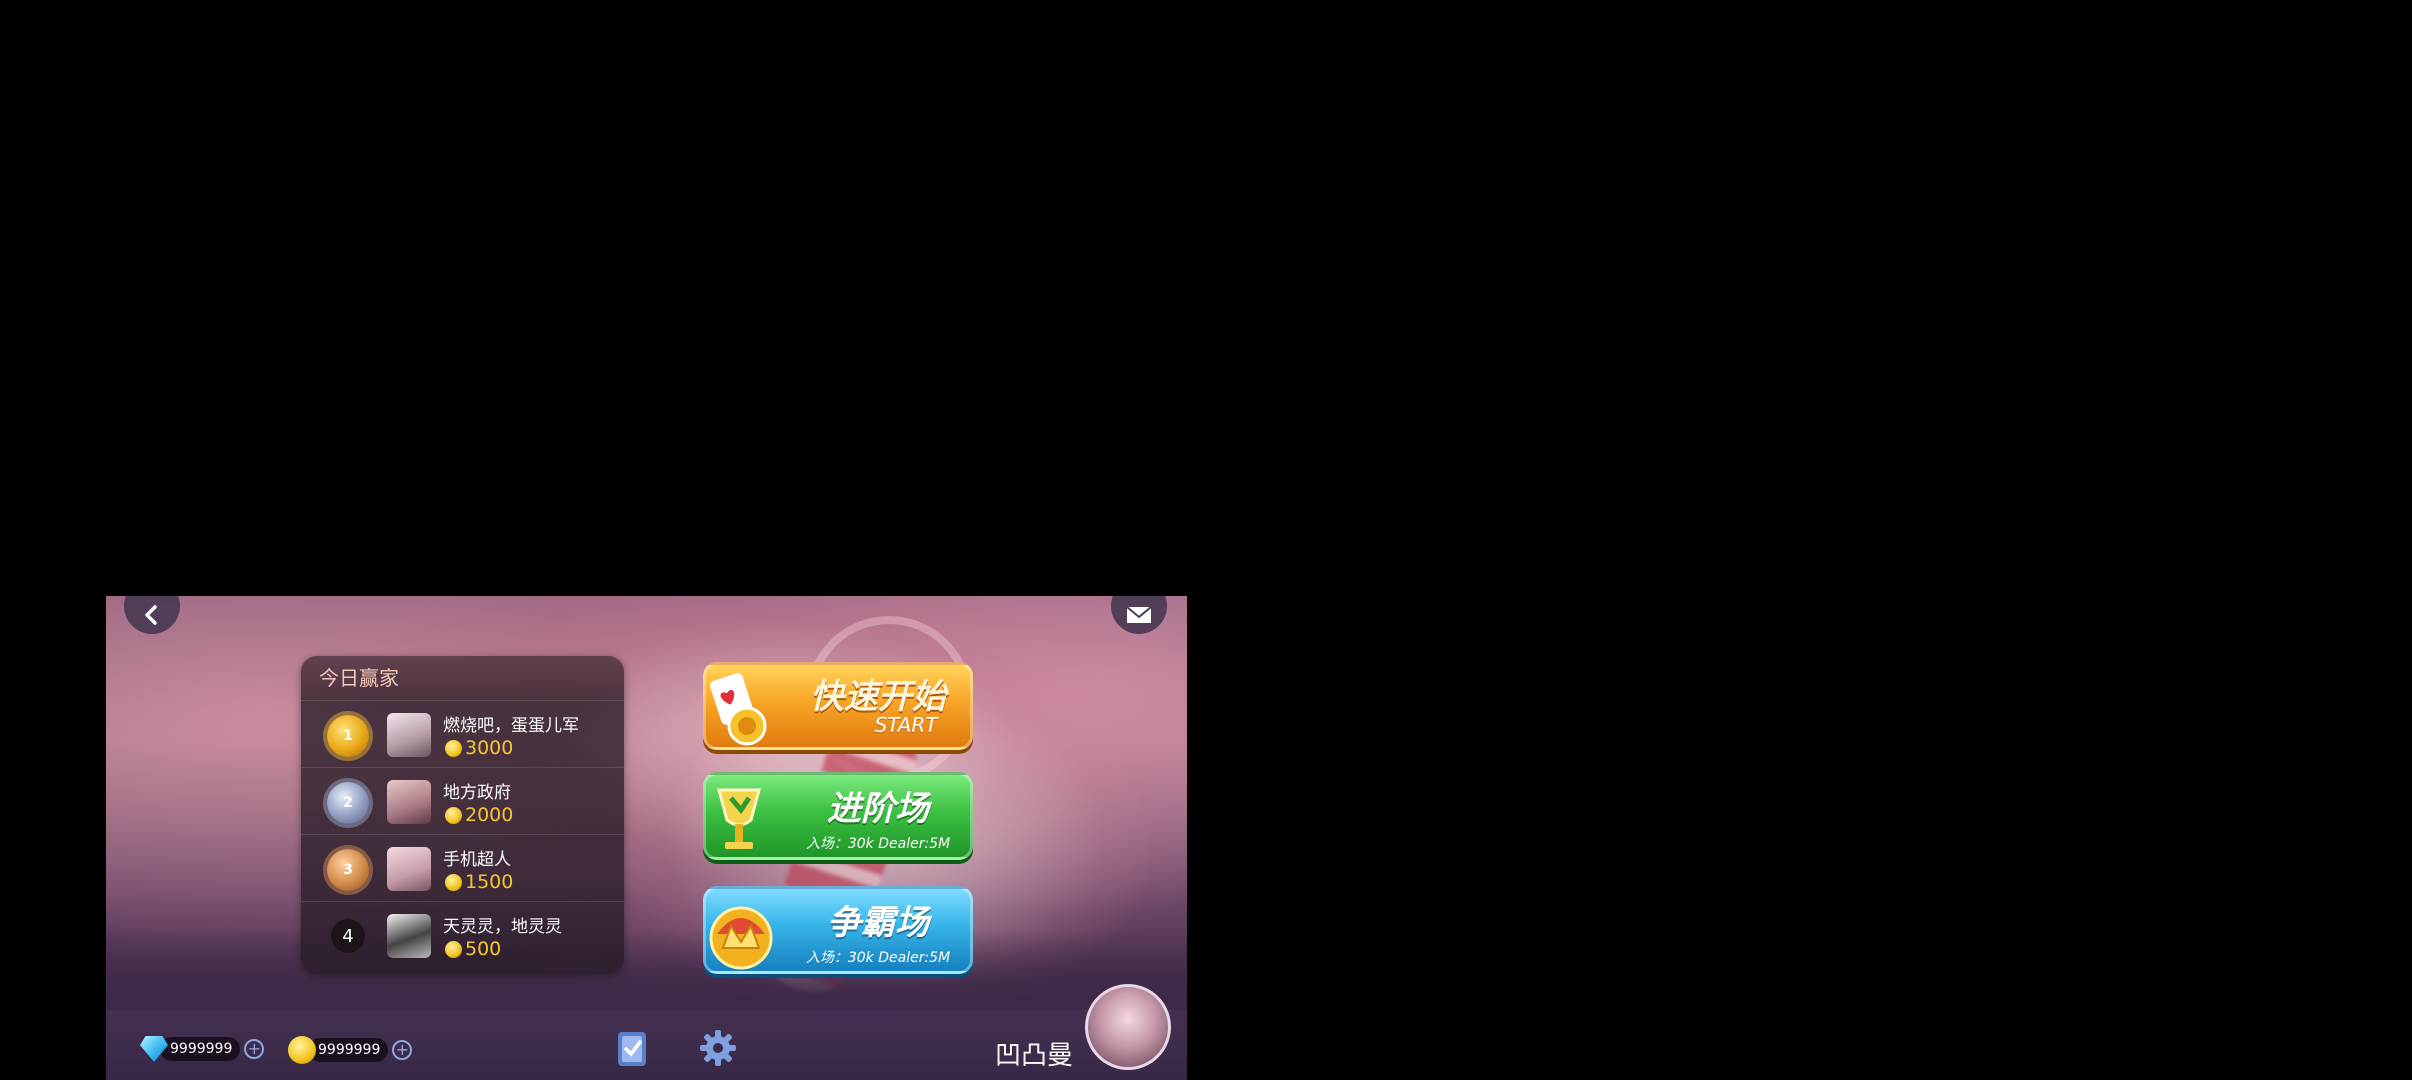 Image resolution: width=2412 pixels, height=1080 pixels. I want to click on quick-start-button: 快速开始 START, so click(838, 706).